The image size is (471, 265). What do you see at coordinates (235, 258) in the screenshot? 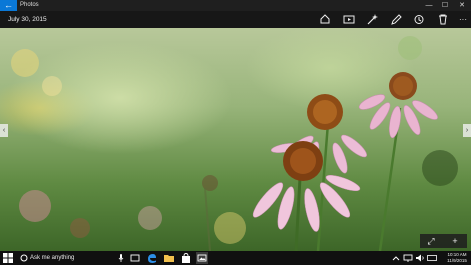
I see `taskbar: Ask me anything 10:10 AM 11/9/2015` at bounding box center [235, 258].